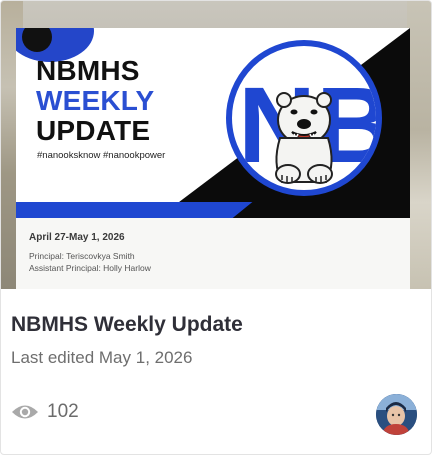  I want to click on view-counter: 102, so click(45, 412).